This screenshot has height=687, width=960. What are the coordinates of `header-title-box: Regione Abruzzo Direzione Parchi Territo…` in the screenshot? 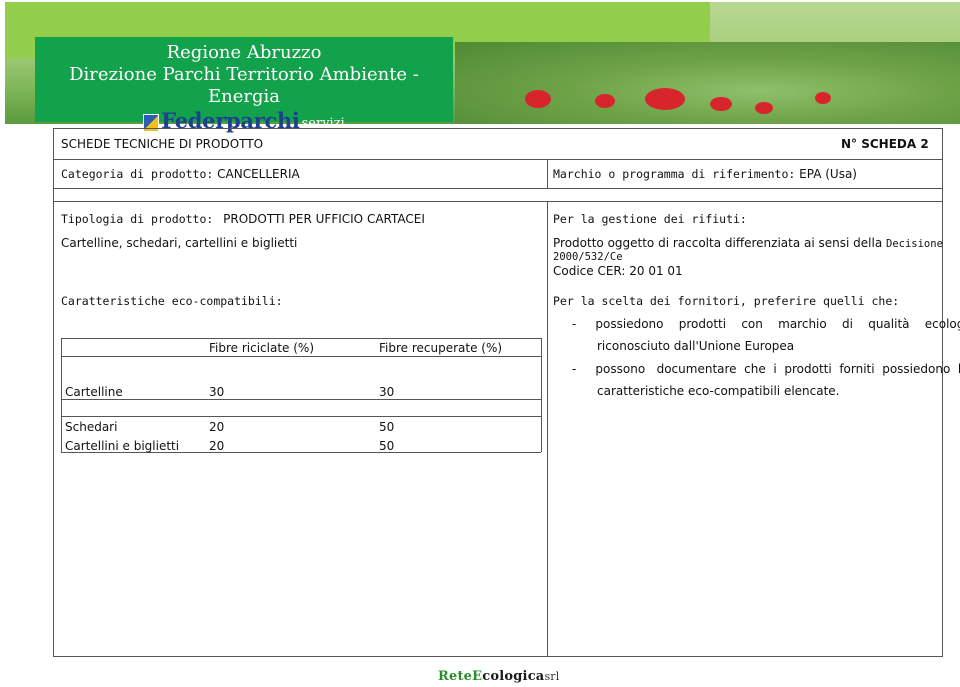 It's located at (244, 84).